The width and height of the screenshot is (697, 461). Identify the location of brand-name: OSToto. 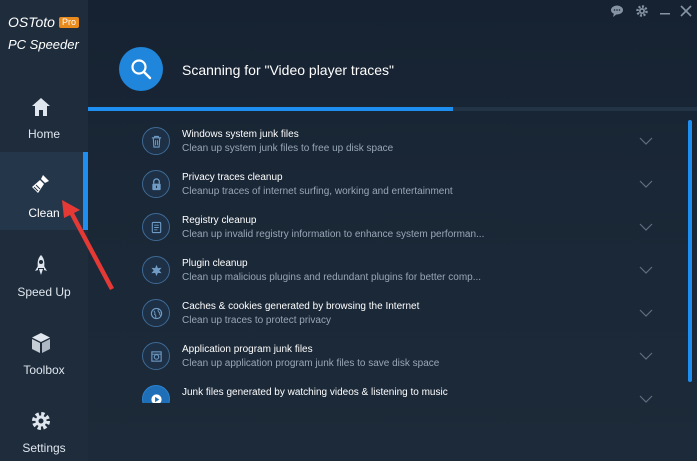
(31, 22).